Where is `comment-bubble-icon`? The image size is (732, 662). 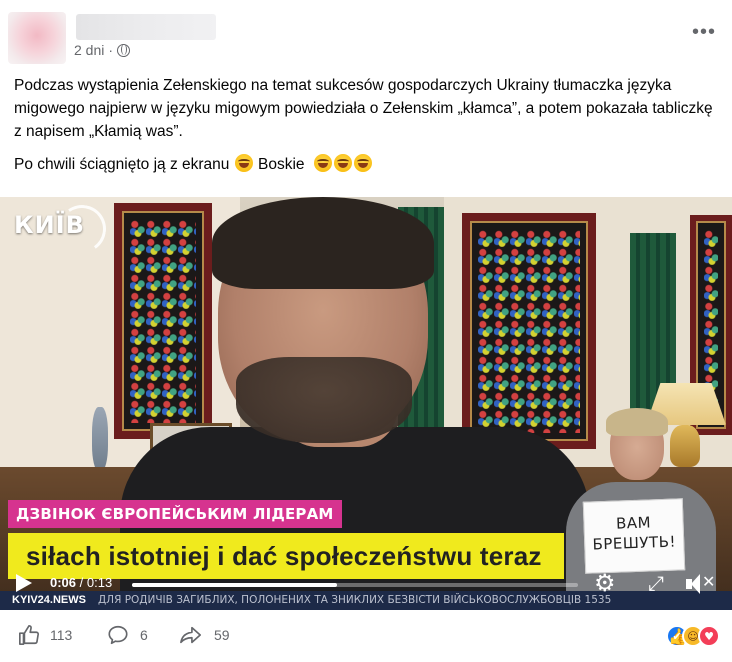
comment-bubble-icon is located at coordinates (118, 635).